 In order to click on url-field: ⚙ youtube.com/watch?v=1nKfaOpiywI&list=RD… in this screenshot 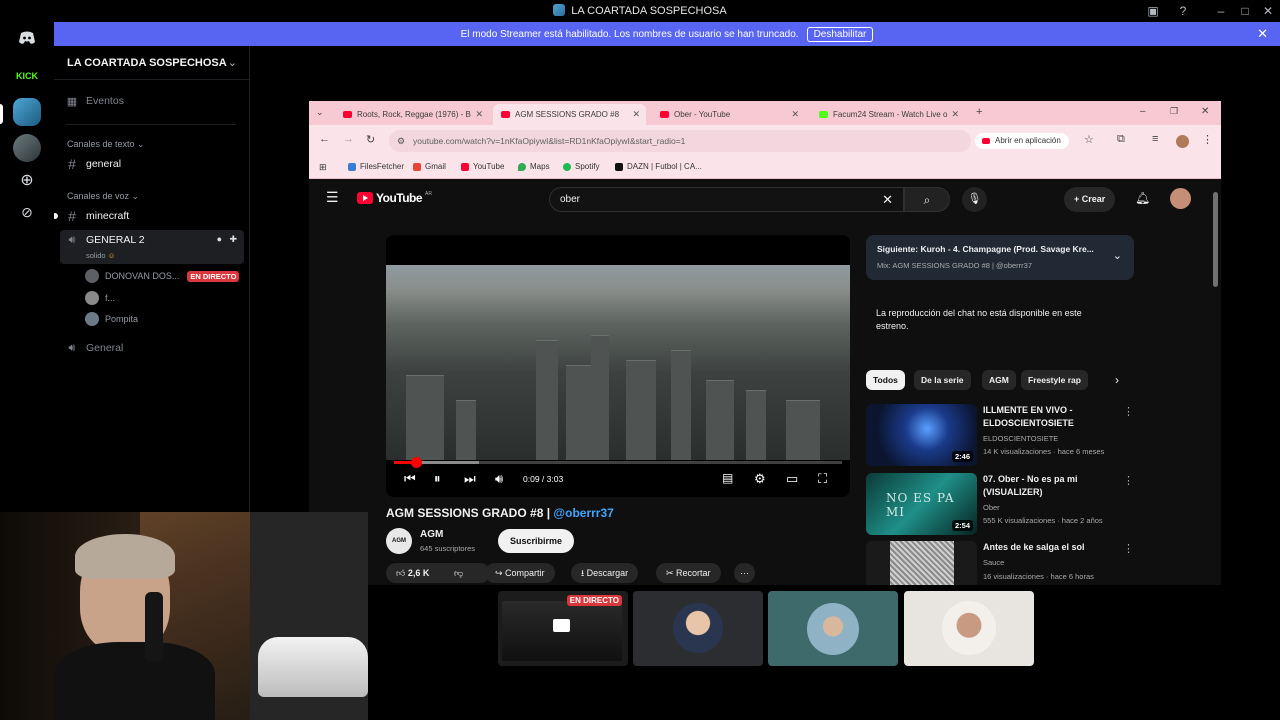, I will do `click(680, 141)`.